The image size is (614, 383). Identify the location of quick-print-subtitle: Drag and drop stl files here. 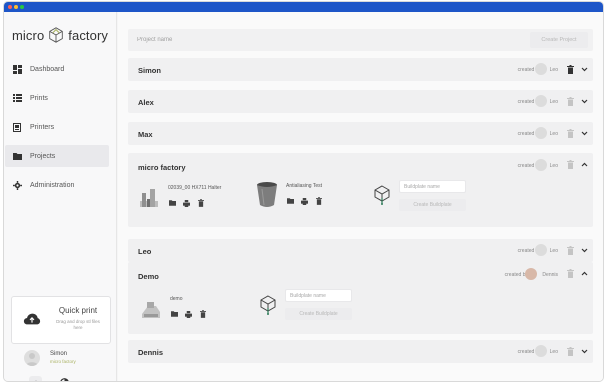
(78, 324).